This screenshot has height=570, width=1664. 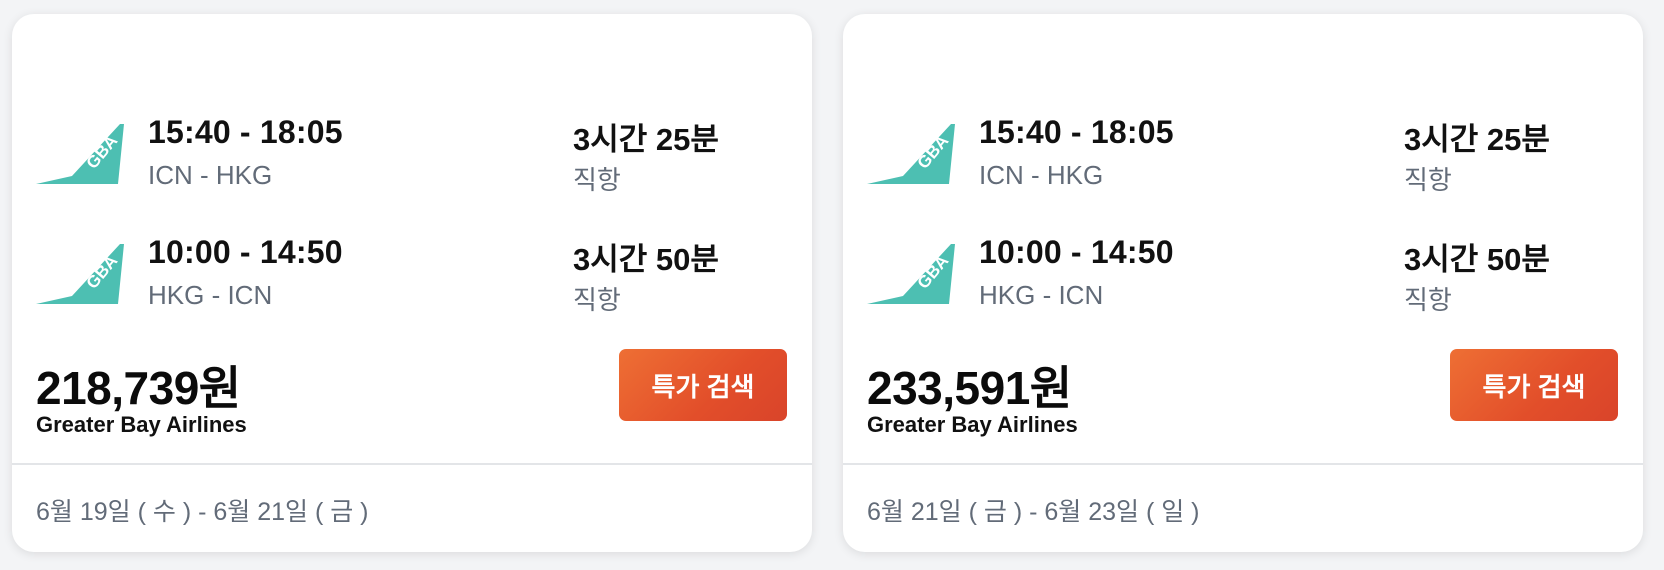 What do you see at coordinates (969, 388) in the screenshot?
I see `deal-price: 233,591원` at bounding box center [969, 388].